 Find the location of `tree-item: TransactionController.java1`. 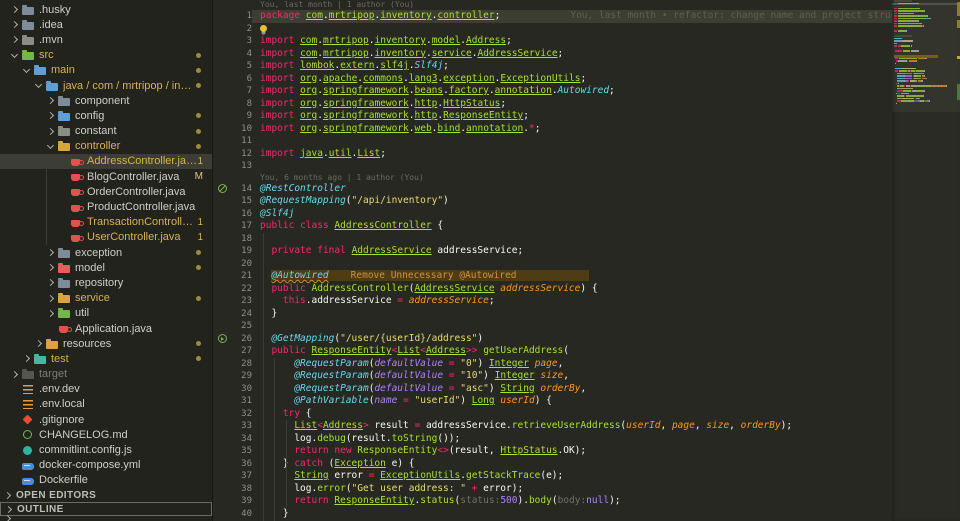

tree-item: TransactionController.java1 is located at coordinates (106, 222).